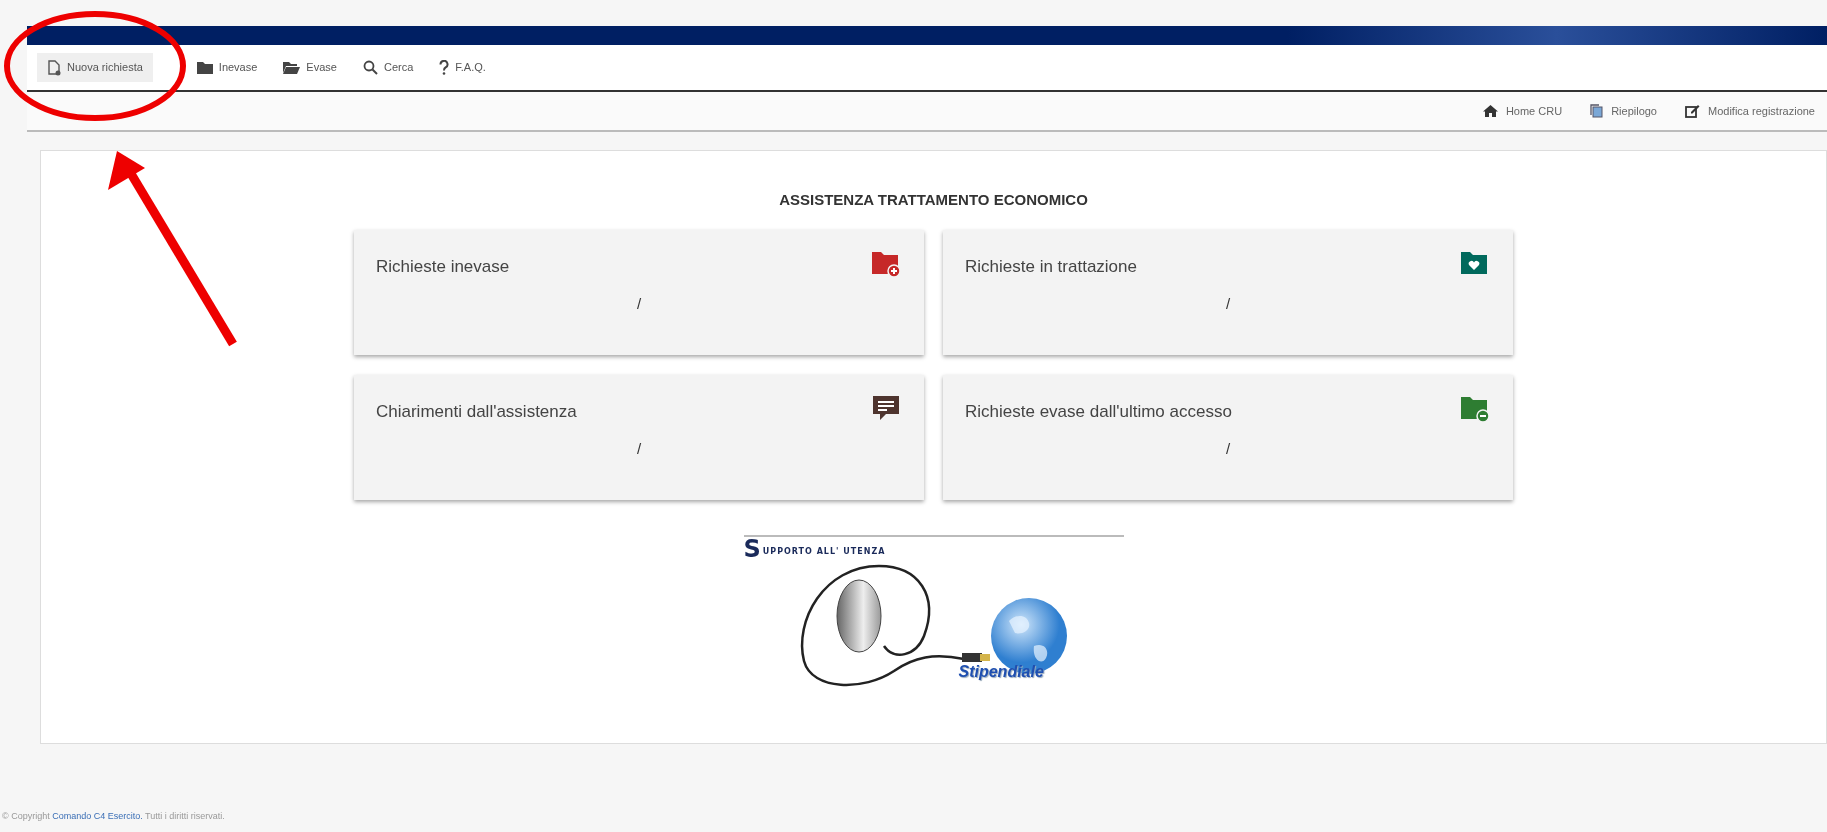  What do you see at coordinates (462, 67) in the screenshot?
I see `menu-item: F.A.Q.` at bounding box center [462, 67].